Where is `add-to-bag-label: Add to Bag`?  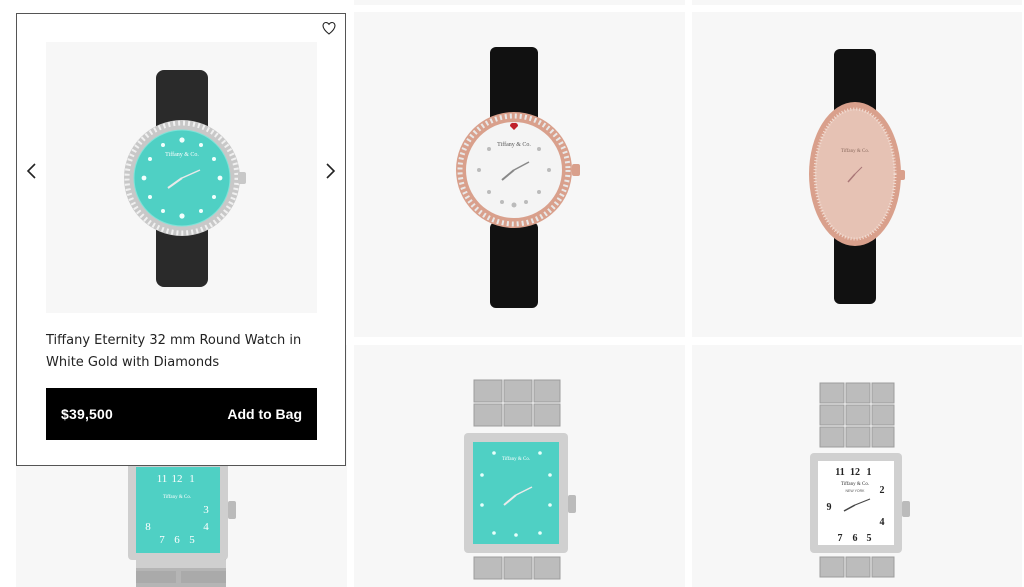
add-to-bag-label: Add to Bag is located at coordinates (264, 414).